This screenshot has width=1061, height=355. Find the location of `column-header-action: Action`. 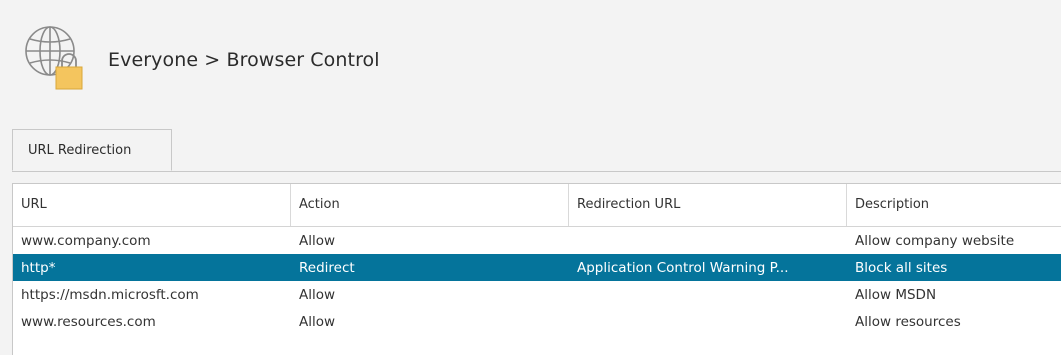

column-header-action: Action is located at coordinates (430, 205).